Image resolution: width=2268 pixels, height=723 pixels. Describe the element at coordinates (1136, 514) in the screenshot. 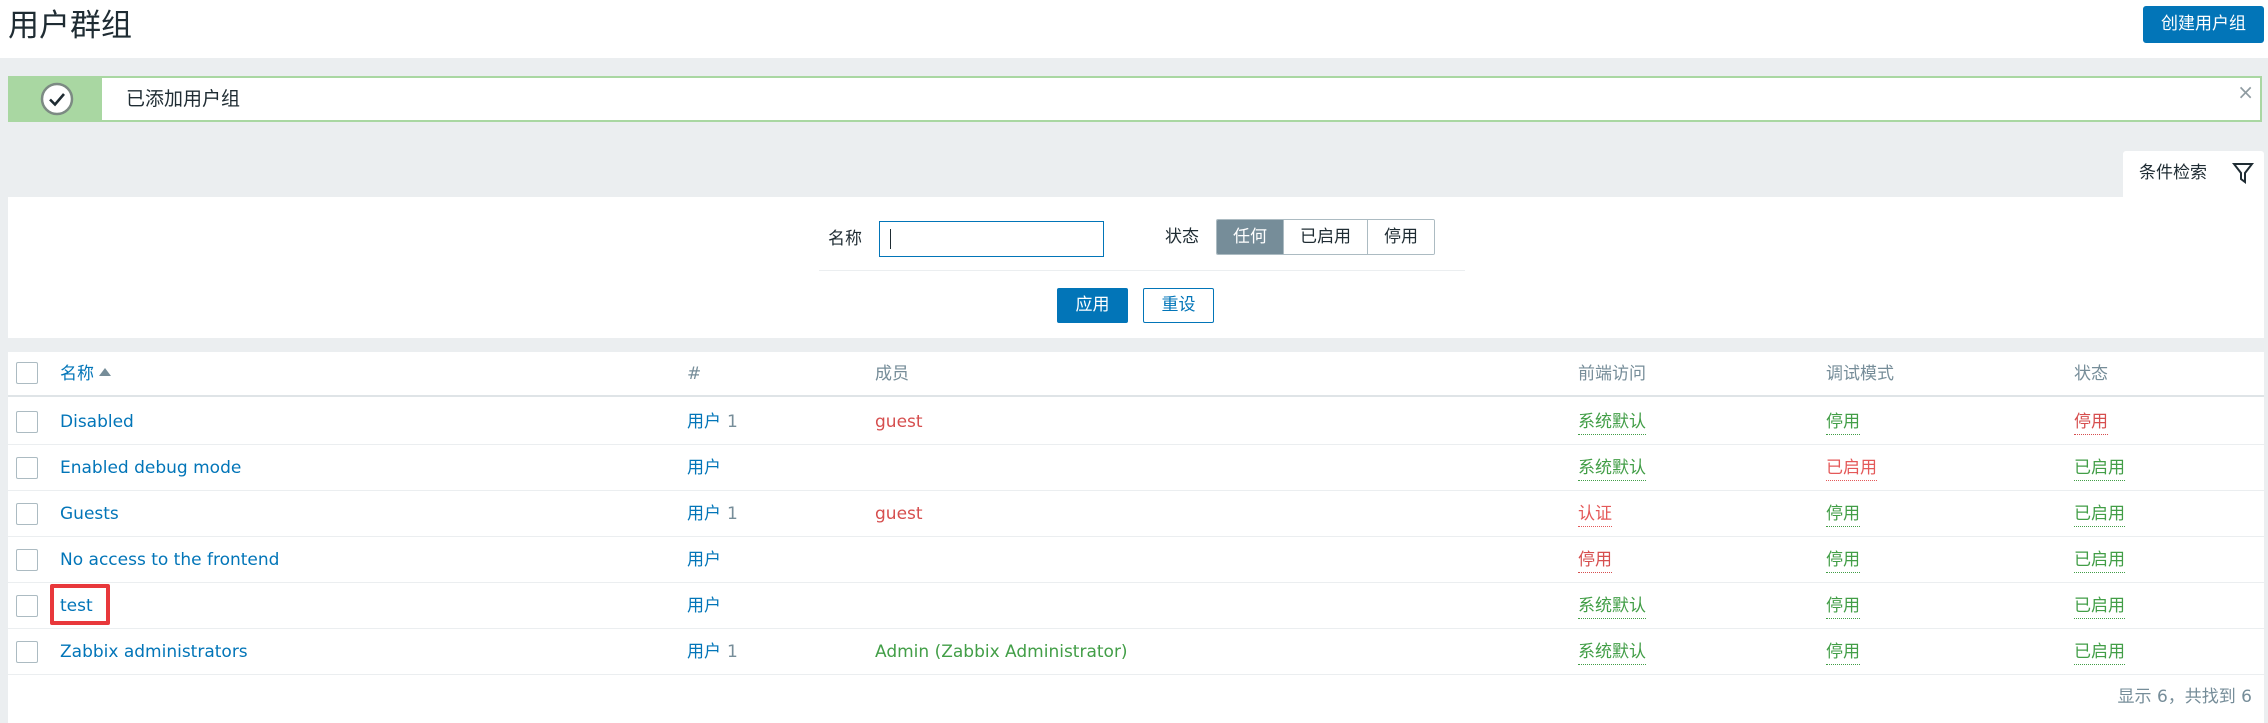

I see `table-row: Guests 用户 1 guest 认证 停用 已启用` at that location.